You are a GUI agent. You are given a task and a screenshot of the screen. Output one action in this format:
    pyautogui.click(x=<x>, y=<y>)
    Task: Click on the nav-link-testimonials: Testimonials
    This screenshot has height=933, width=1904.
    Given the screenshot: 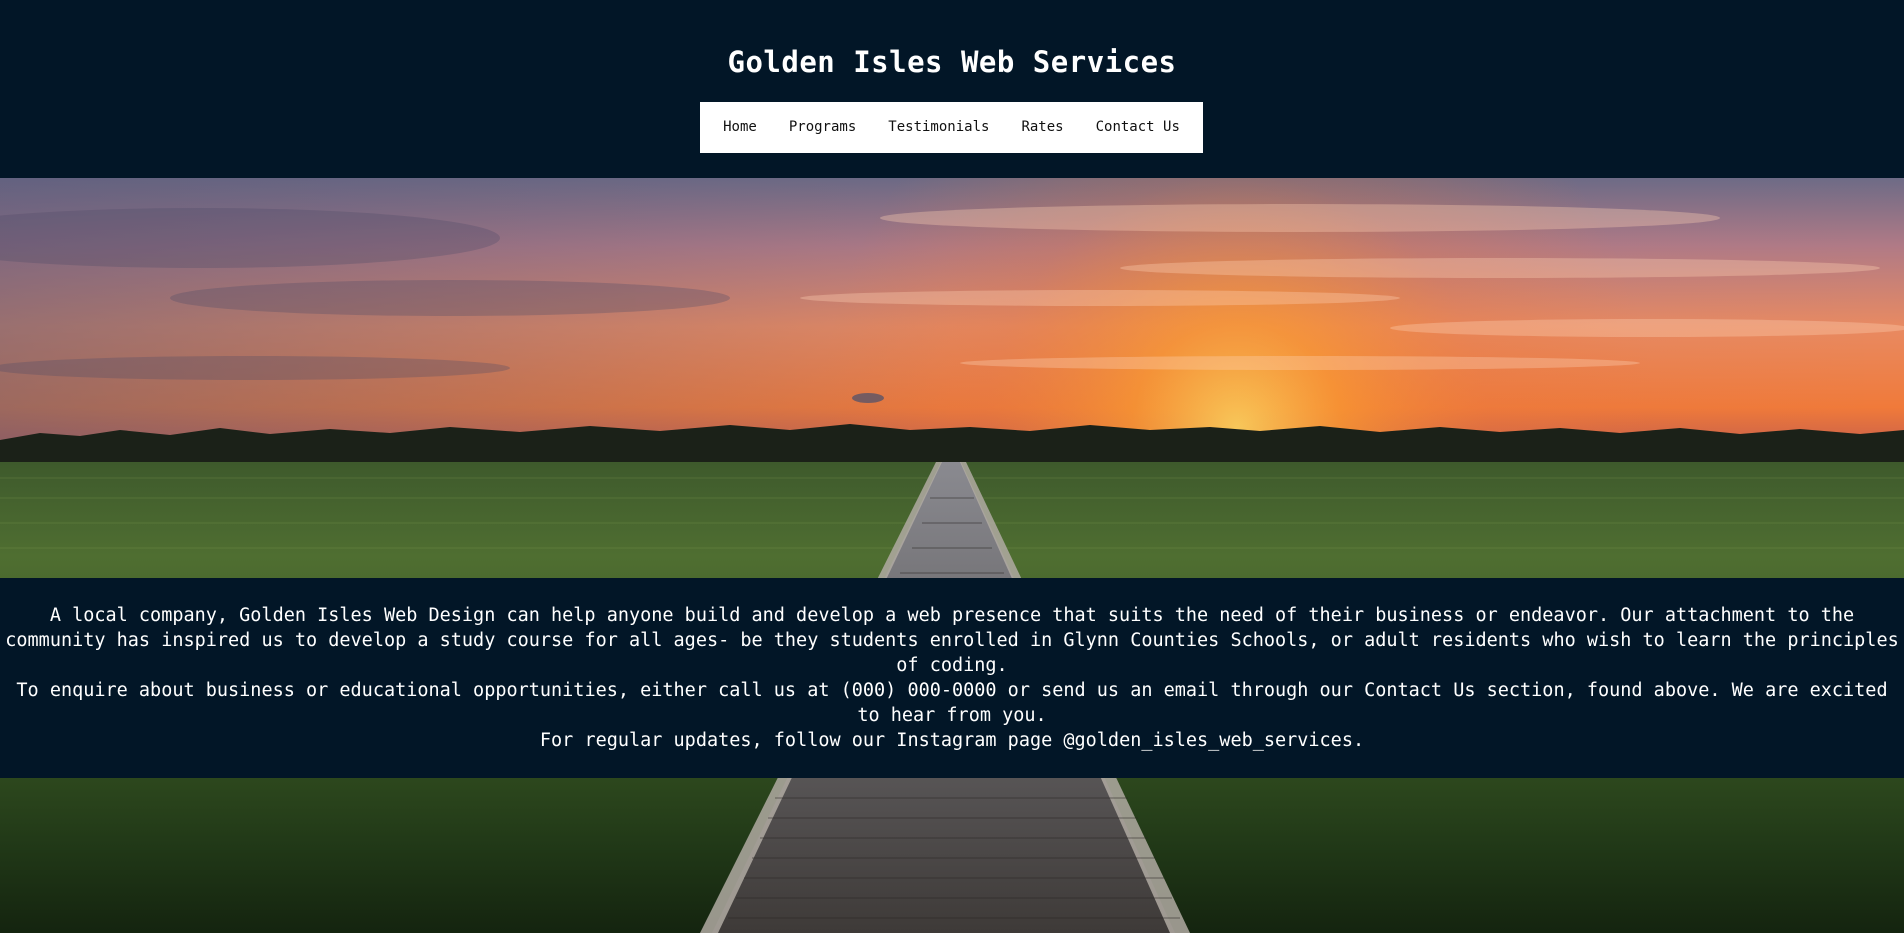 What is the action you would take?
    pyautogui.click(x=938, y=127)
    